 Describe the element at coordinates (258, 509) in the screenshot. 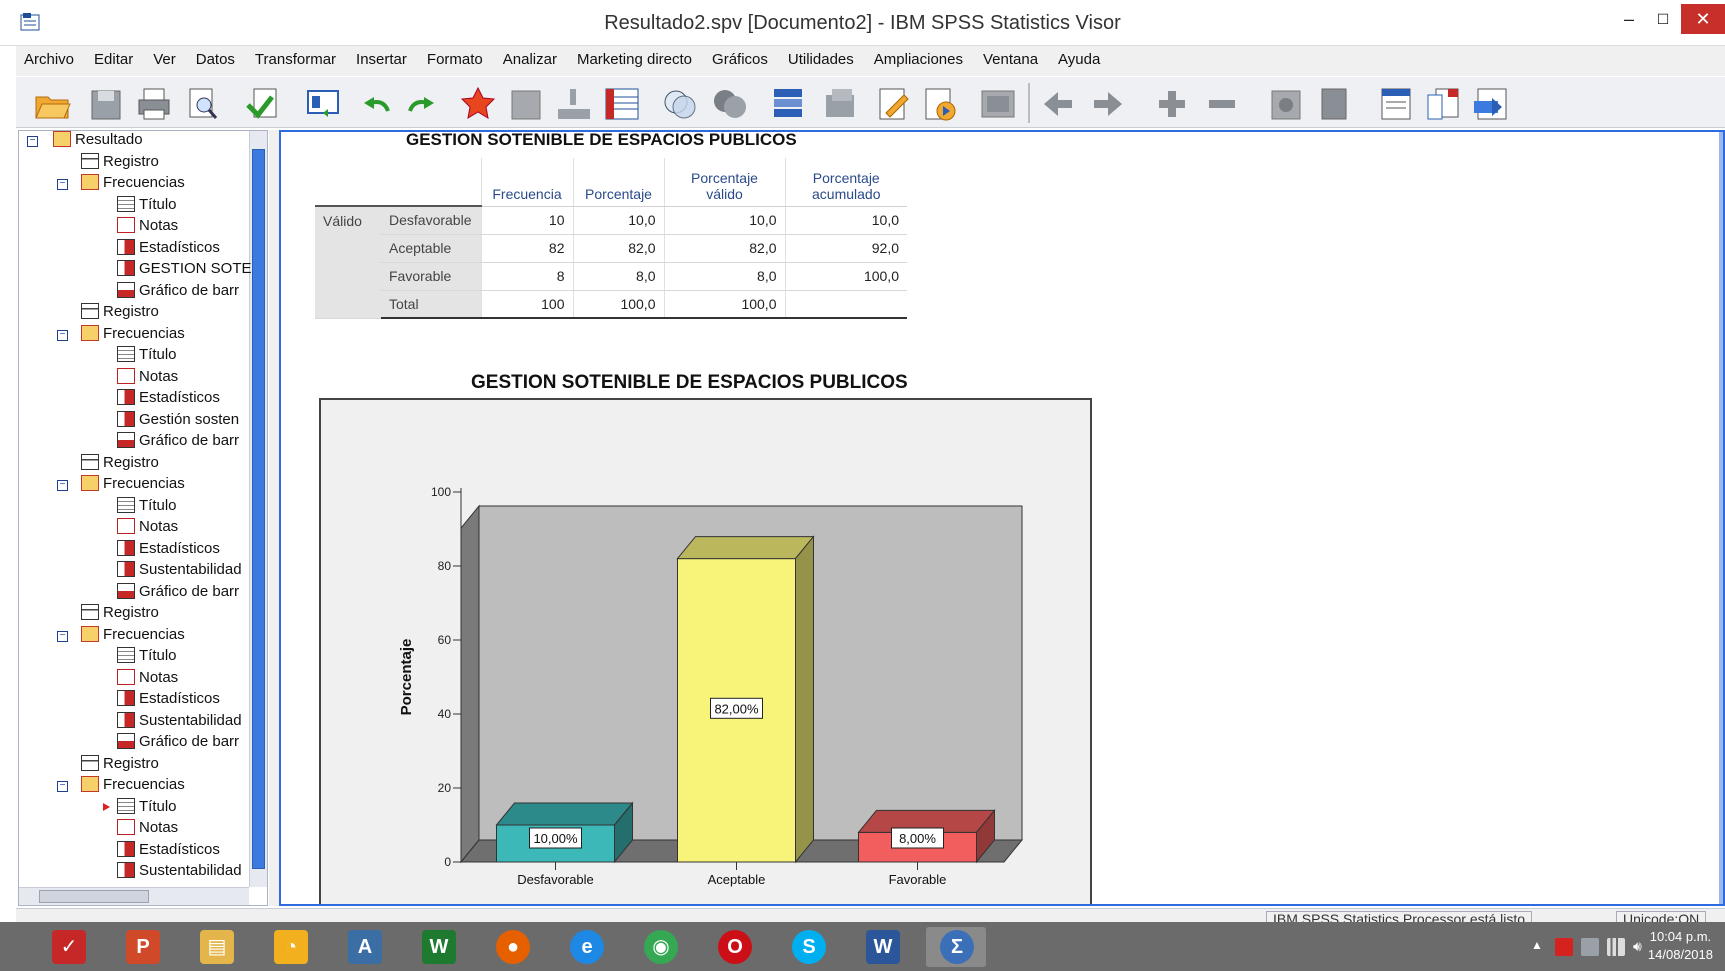

I see `outline-vertical-scrollbar` at that location.